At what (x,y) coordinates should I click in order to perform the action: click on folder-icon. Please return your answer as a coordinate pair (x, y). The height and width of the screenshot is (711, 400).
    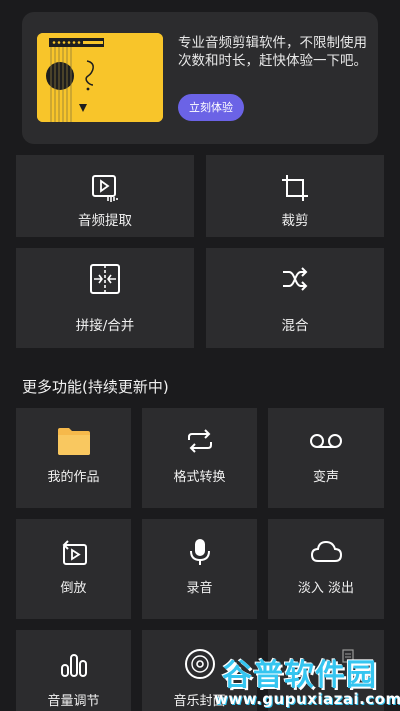
    Looking at the image, I should click on (74, 443).